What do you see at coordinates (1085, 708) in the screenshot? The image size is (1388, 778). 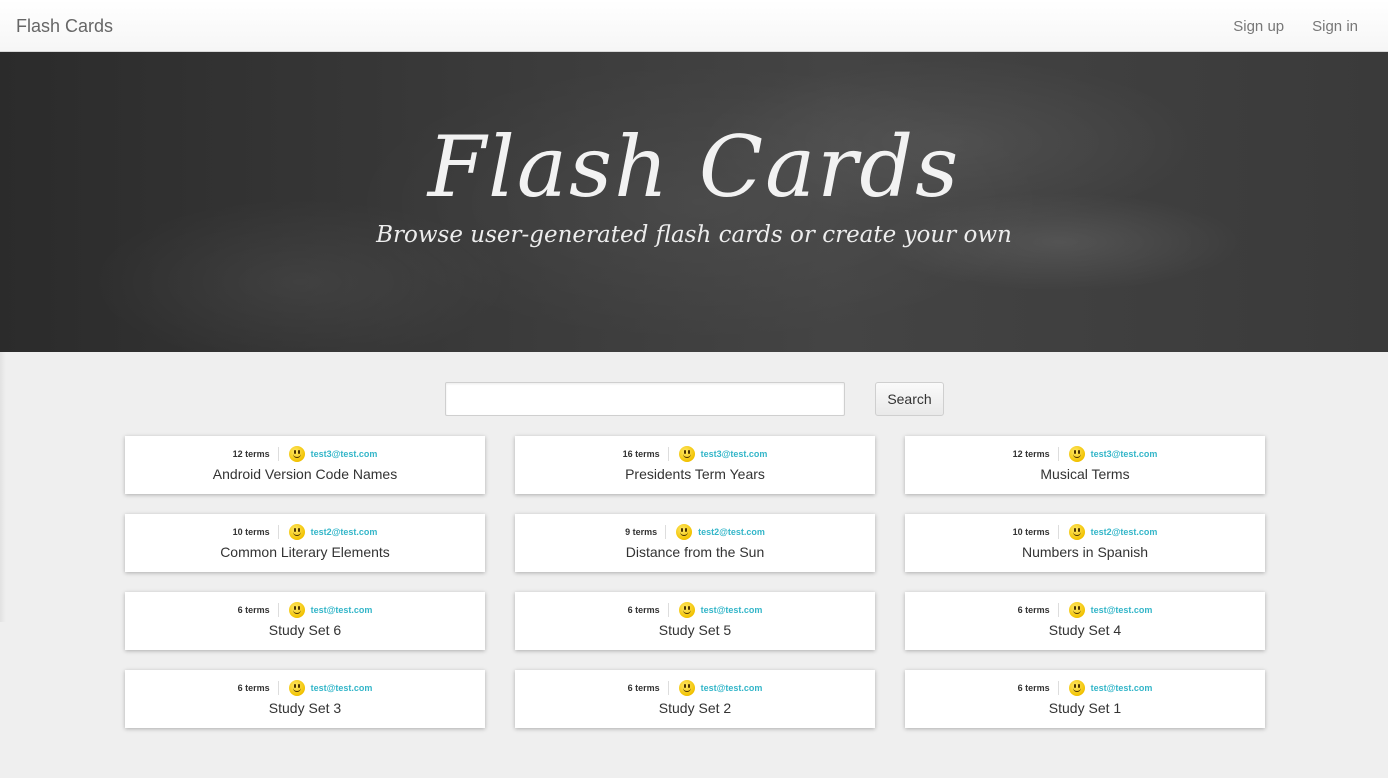 I see `card-title: Study Set 1` at bounding box center [1085, 708].